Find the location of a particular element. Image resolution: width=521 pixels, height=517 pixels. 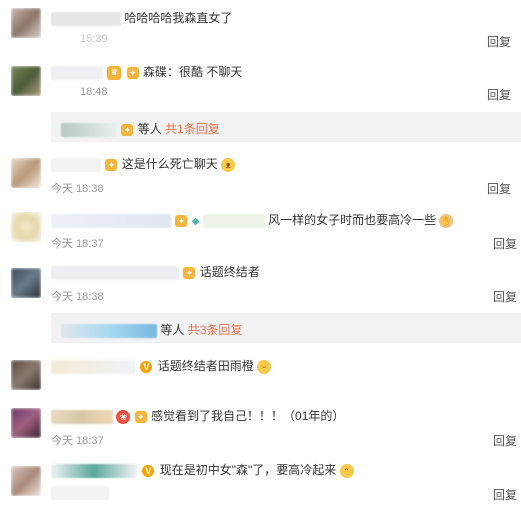

comment-text: 感觉看到了我自己！！！（01年的） is located at coordinates (248, 416).